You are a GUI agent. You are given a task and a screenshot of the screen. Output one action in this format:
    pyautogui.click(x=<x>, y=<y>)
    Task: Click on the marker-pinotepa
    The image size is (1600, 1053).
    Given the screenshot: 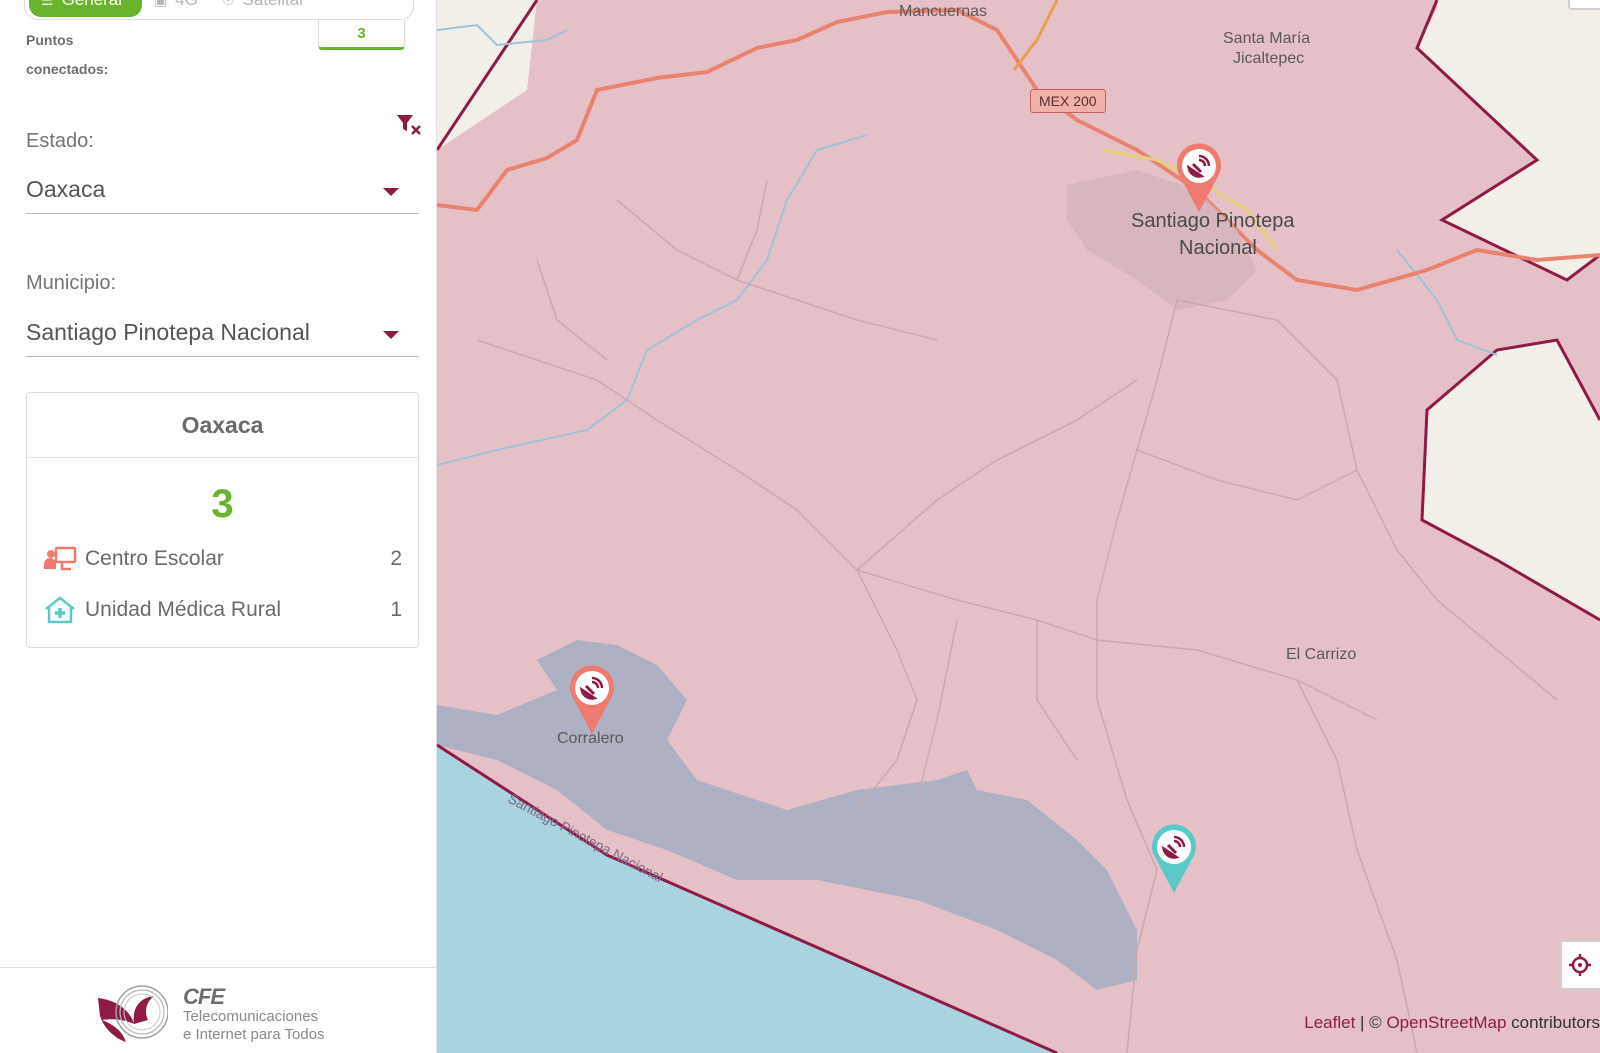 What is the action you would take?
    pyautogui.click(x=1199, y=178)
    